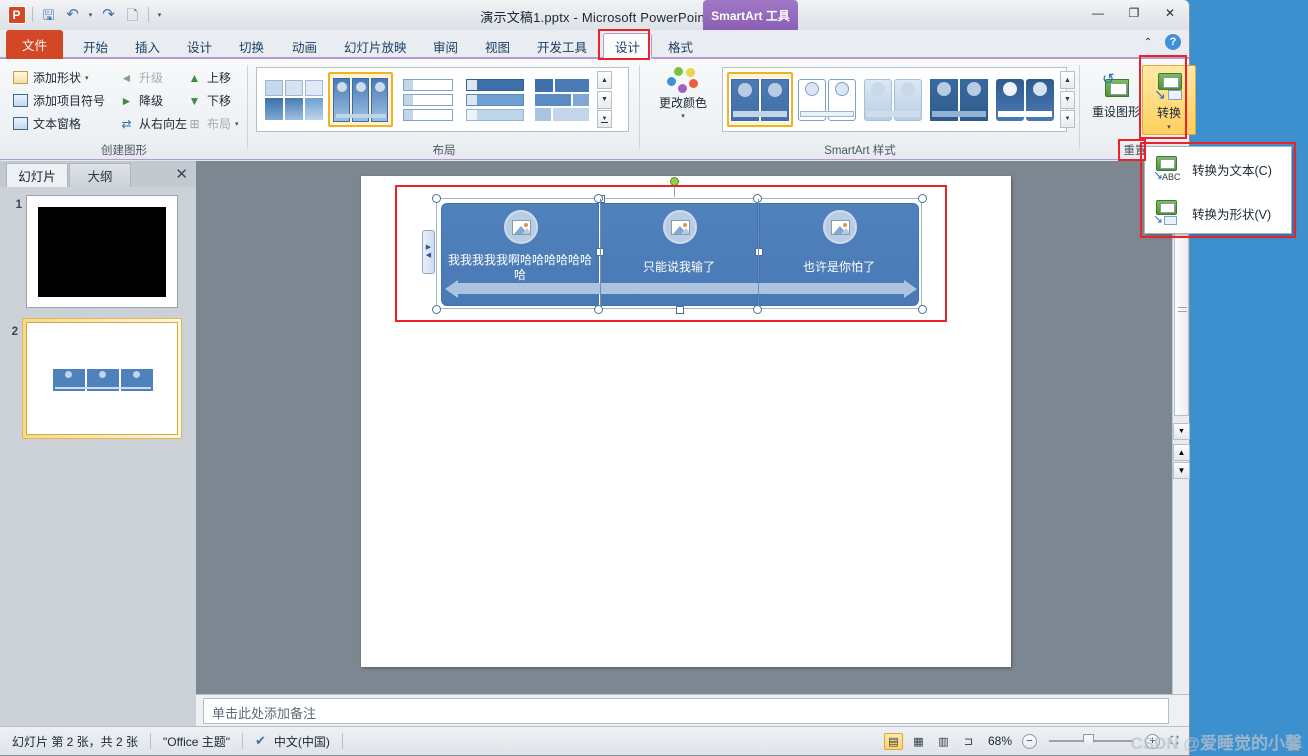  What do you see at coordinates (680, 310) in the screenshot?
I see `handle-bottom-mid` at bounding box center [680, 310].